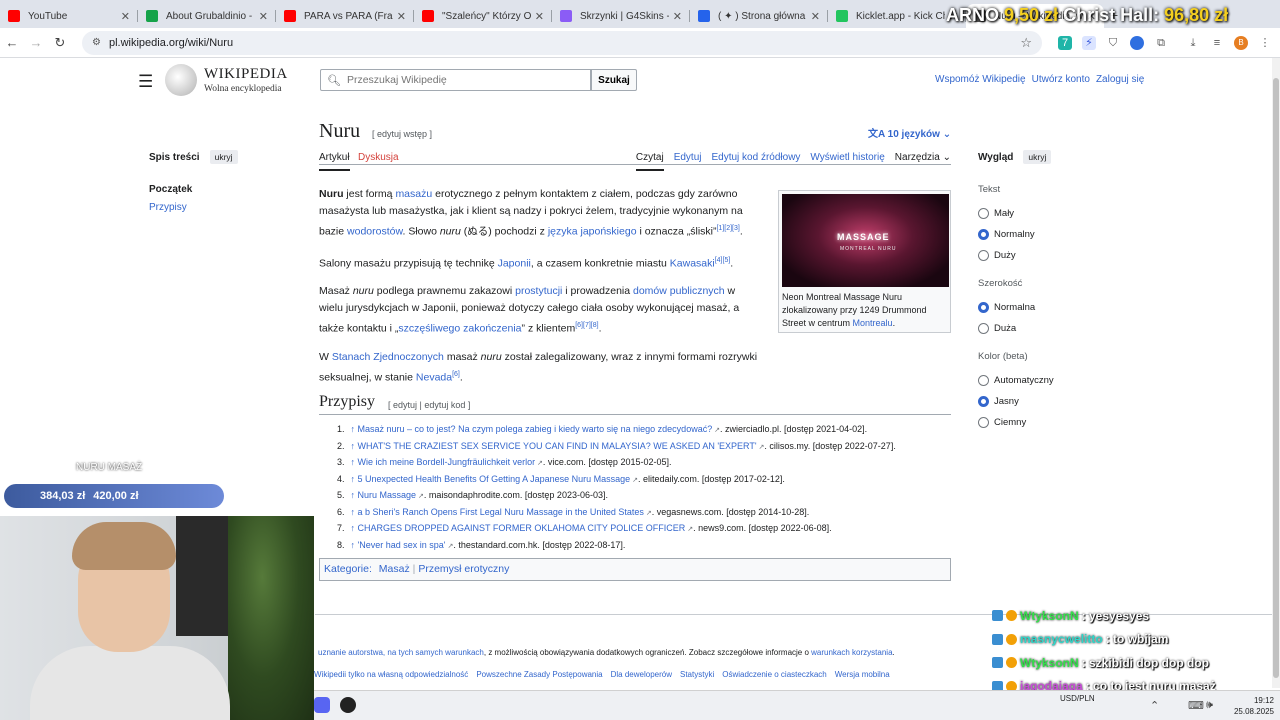 The height and width of the screenshot is (720, 1280). What do you see at coordinates (723, 260) in the screenshot?
I see `citation-refs: [4][5]` at bounding box center [723, 260].